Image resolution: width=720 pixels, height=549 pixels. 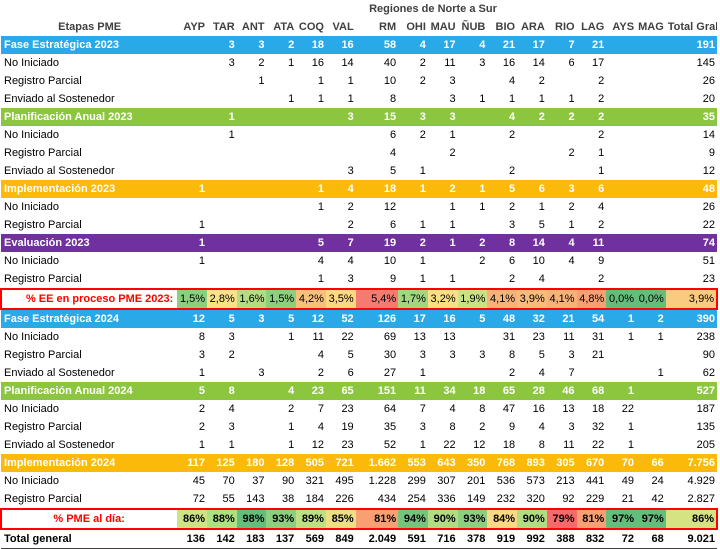 What do you see at coordinates (311, 463) in the screenshot?
I see `table-cell: 505` at bounding box center [311, 463].